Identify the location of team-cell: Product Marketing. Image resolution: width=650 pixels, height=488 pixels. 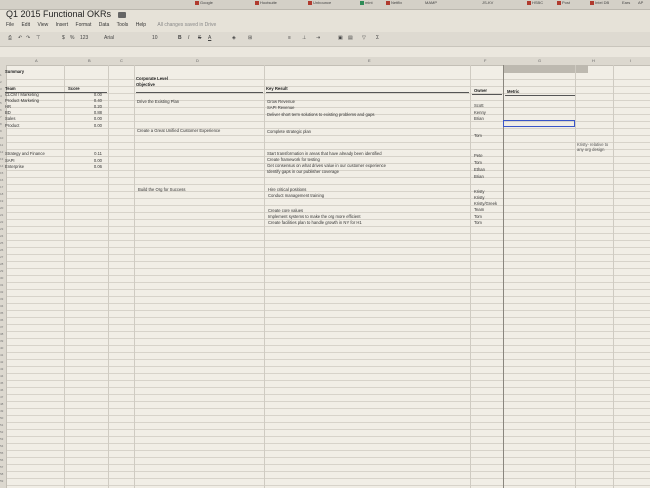
(22, 100).